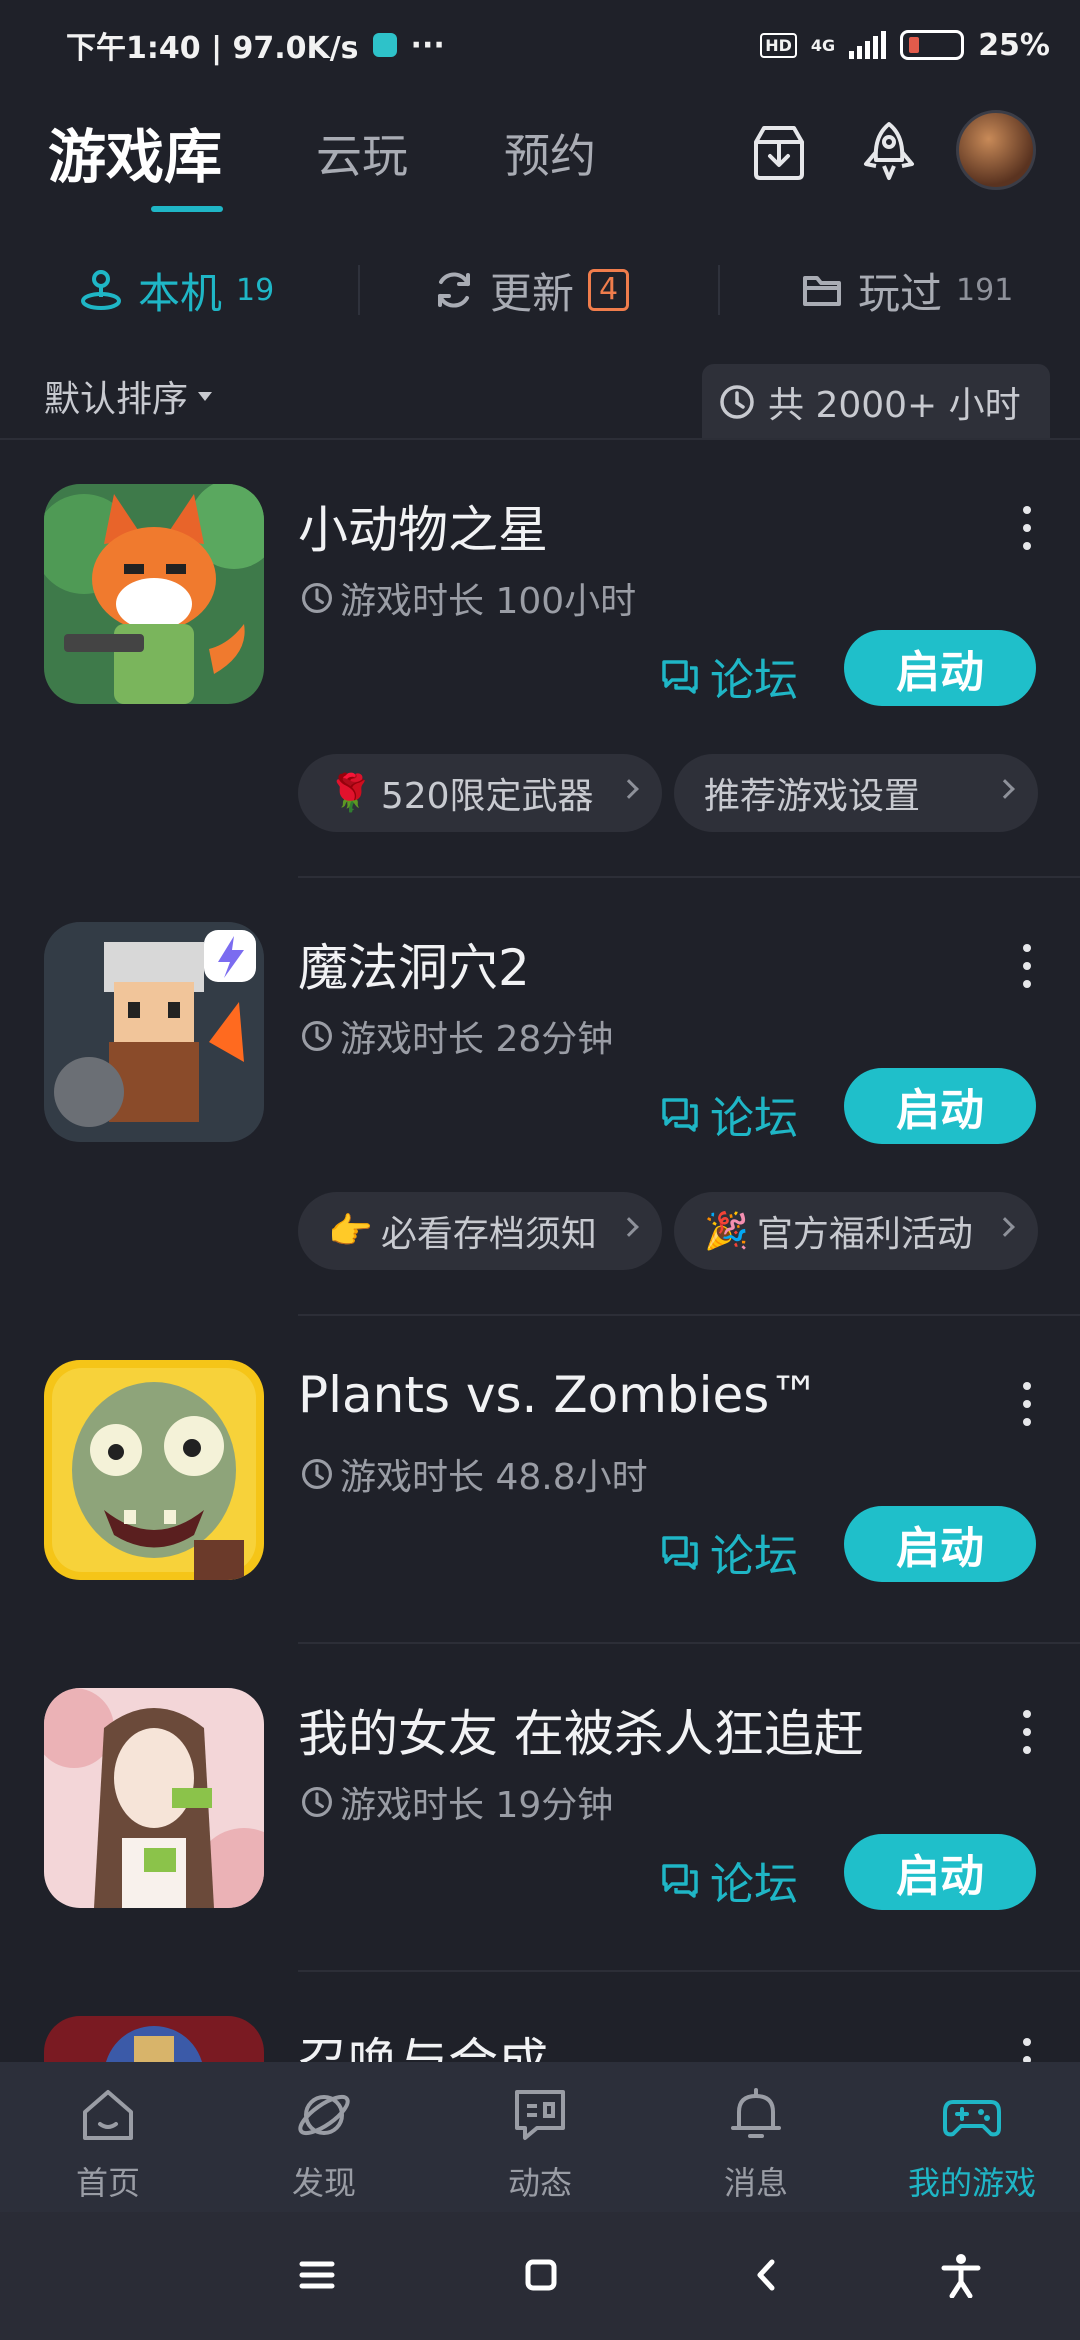 This screenshot has height=2340, width=1080. I want to click on total-playtime-label: 共 2000+ 小时, so click(894, 405).